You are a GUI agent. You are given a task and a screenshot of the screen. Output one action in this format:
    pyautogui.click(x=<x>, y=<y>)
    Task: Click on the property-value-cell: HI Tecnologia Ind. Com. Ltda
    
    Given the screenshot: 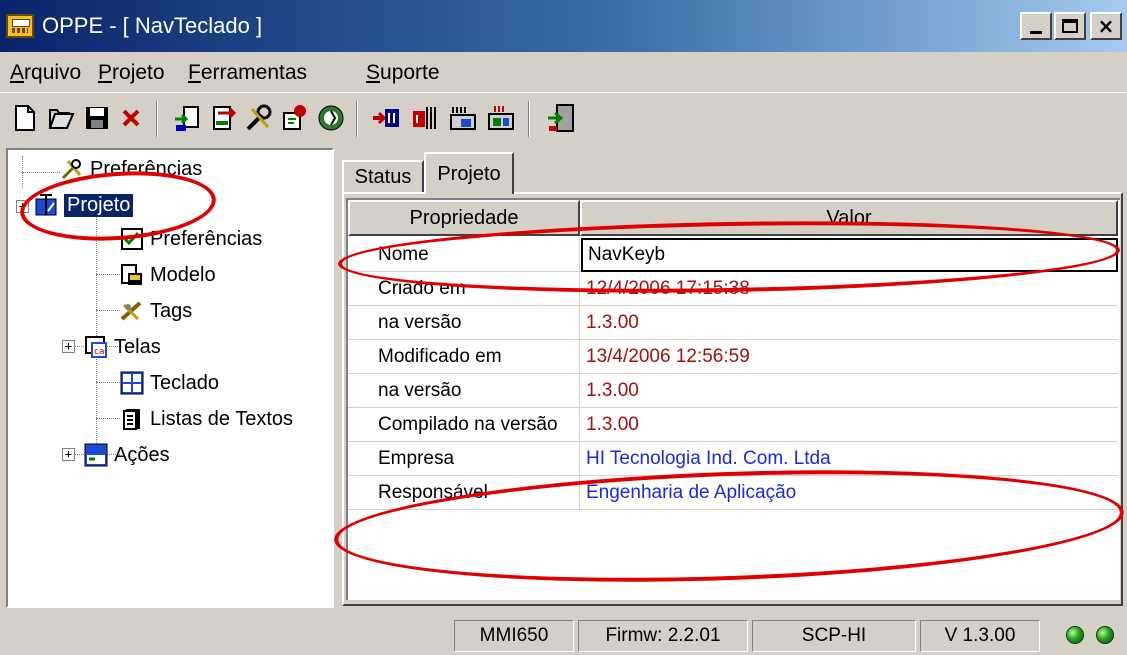 What is the action you would take?
    pyautogui.click(x=849, y=459)
    